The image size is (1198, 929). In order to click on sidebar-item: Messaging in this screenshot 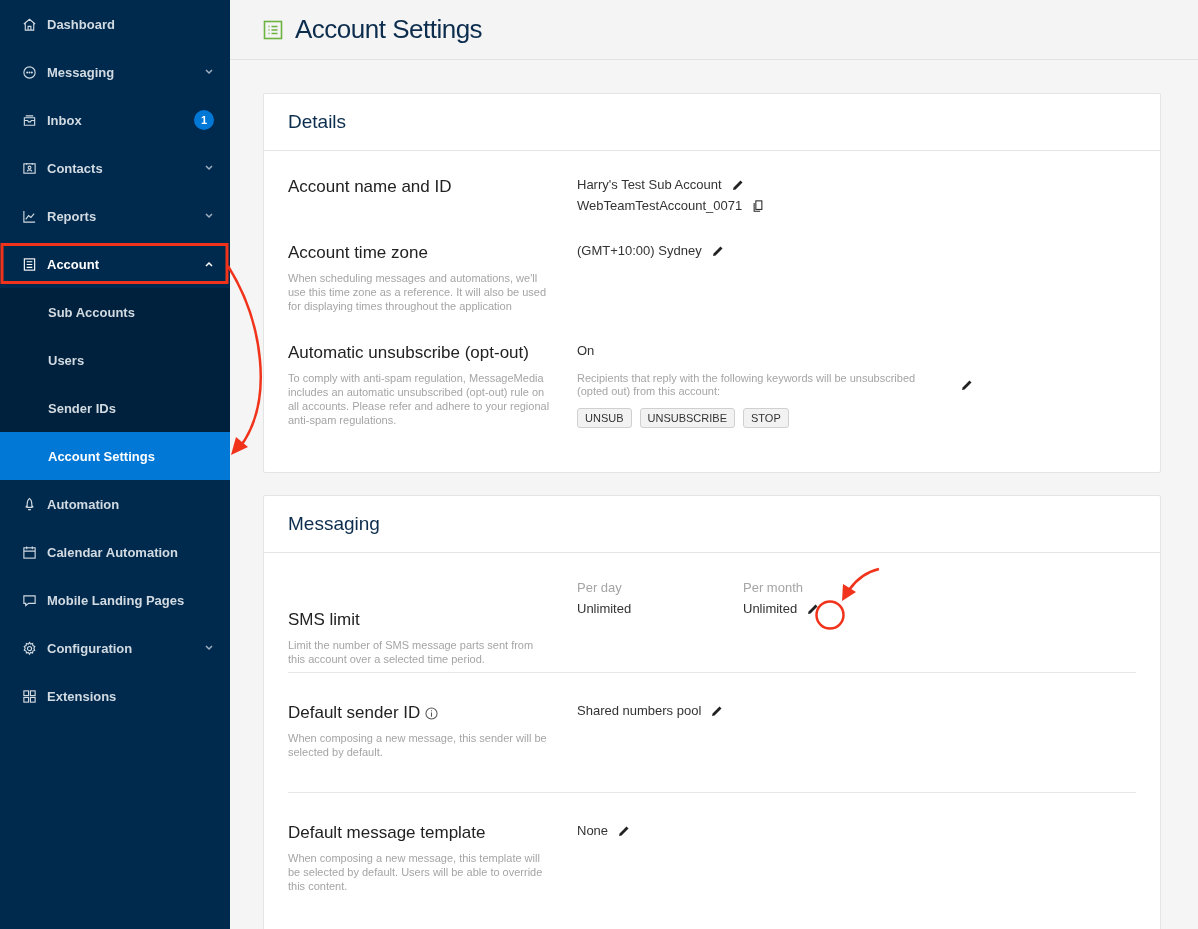, I will do `click(115, 72)`.